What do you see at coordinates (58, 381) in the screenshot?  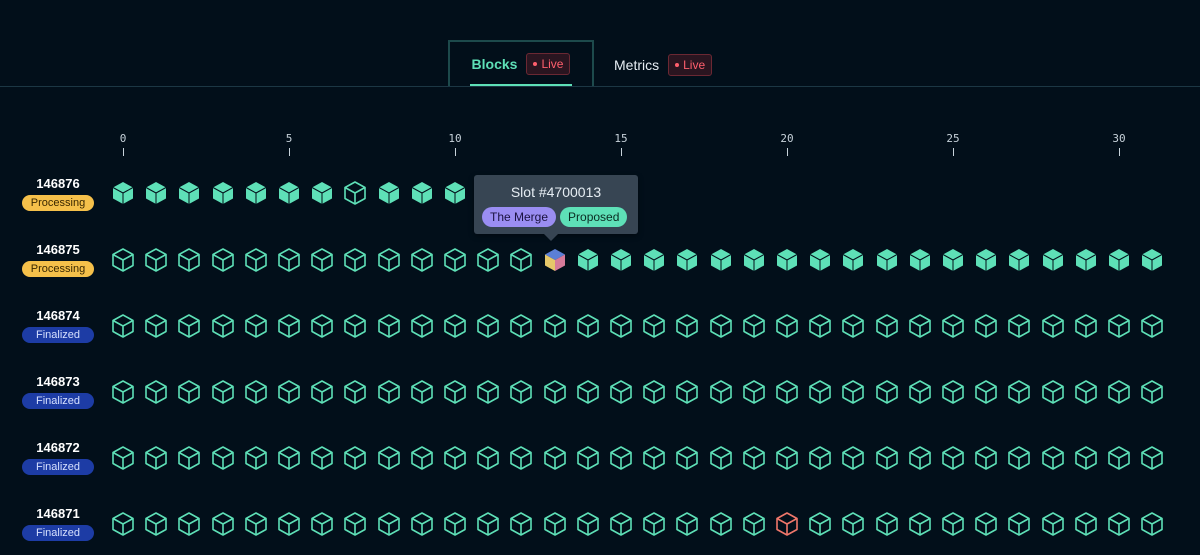 I see `epoch-number: 146873` at bounding box center [58, 381].